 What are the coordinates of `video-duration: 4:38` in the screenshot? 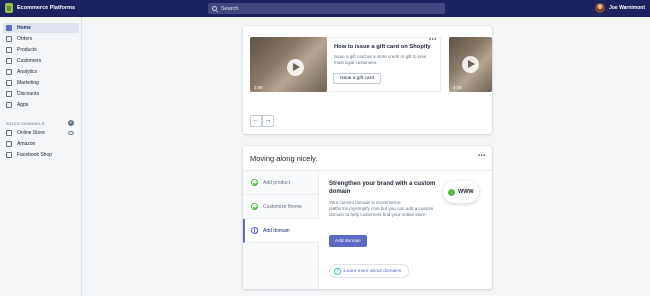 It's located at (457, 87).